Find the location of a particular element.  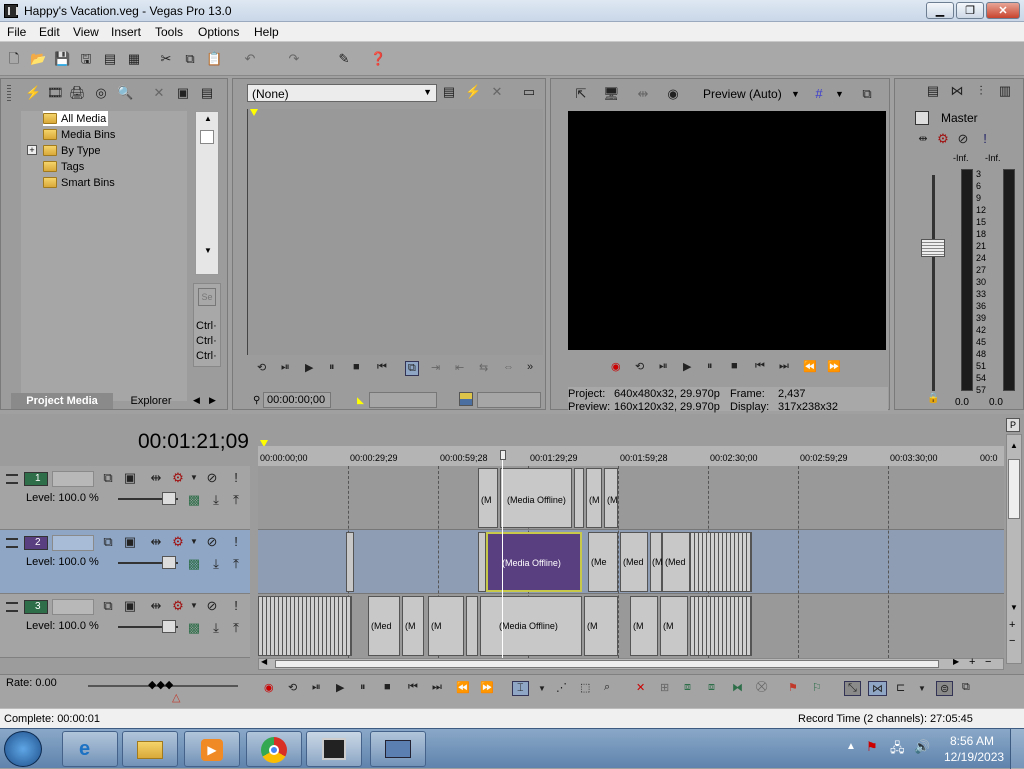

marker-bar-icon: P is located at coordinates (1013, 425).